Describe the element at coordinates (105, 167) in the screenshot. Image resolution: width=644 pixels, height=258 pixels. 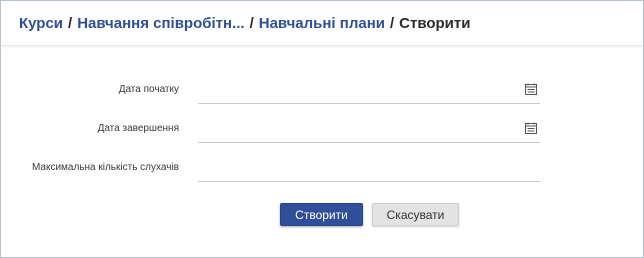
I see `max-listeners-label: Максимальна кількість слухачів` at that location.